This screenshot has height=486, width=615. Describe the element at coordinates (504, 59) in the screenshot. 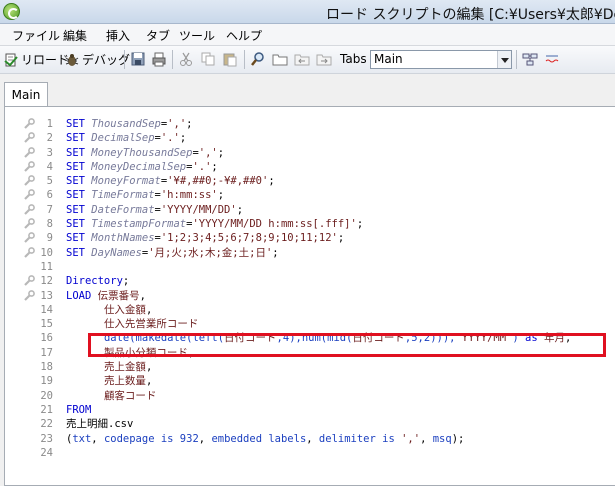

I see `chevron-down-icon` at that location.